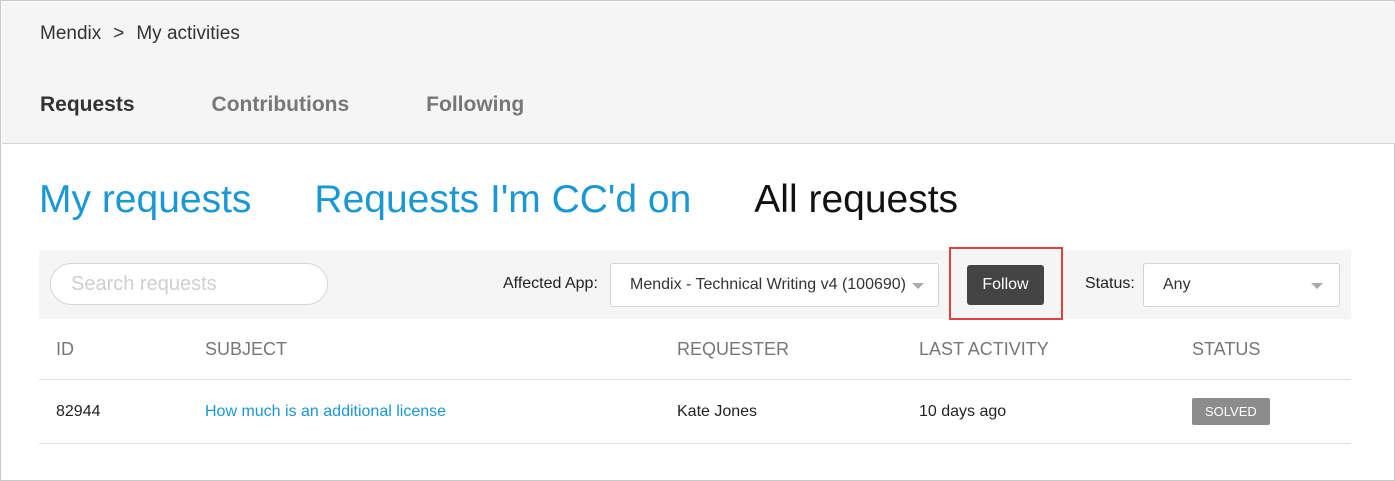  What do you see at coordinates (122, 411) in the screenshot?
I see `request-id: 82944` at bounding box center [122, 411].